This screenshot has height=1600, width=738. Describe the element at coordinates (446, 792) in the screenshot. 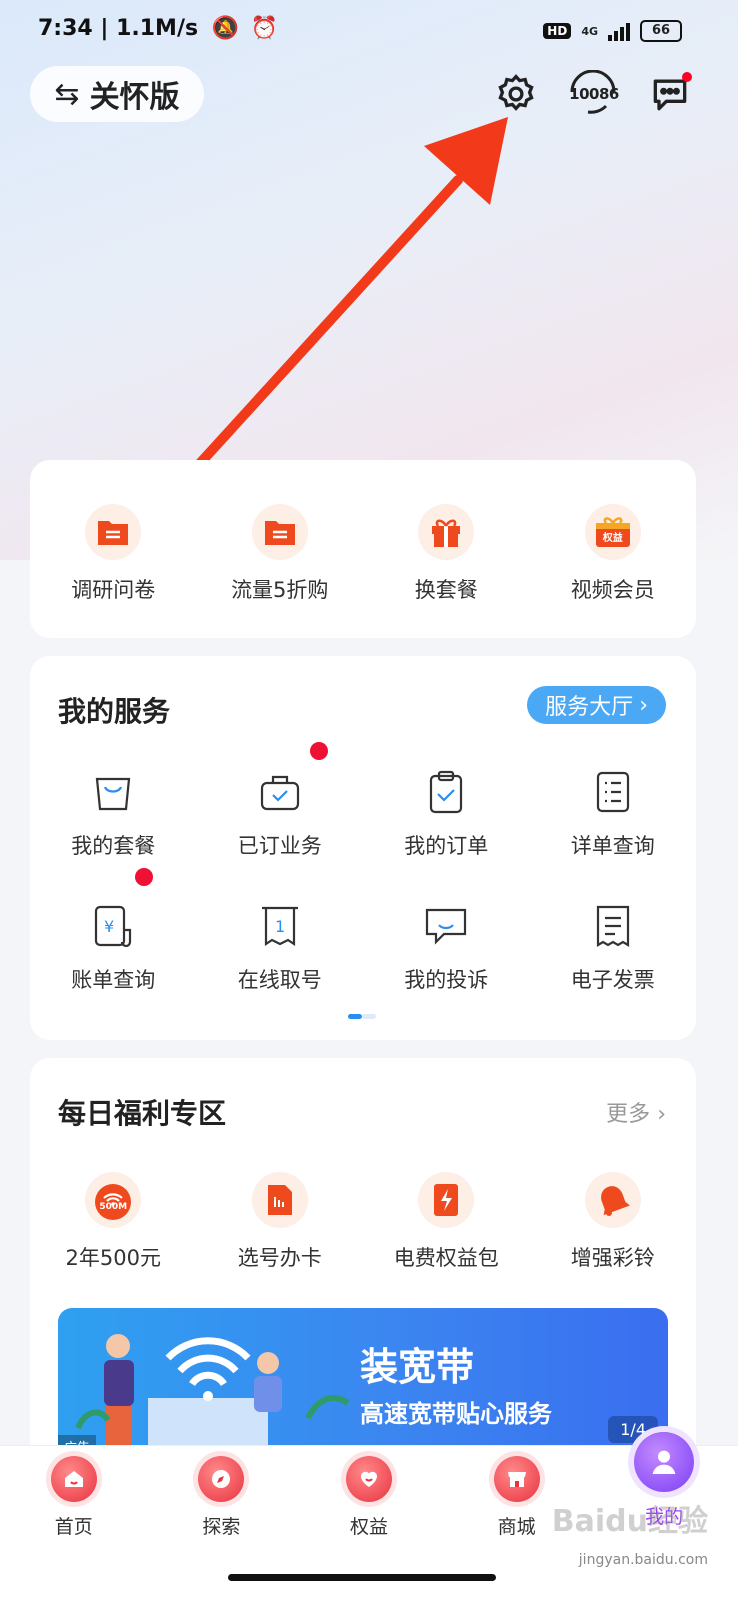

I see `clipboard-check-icon` at that location.